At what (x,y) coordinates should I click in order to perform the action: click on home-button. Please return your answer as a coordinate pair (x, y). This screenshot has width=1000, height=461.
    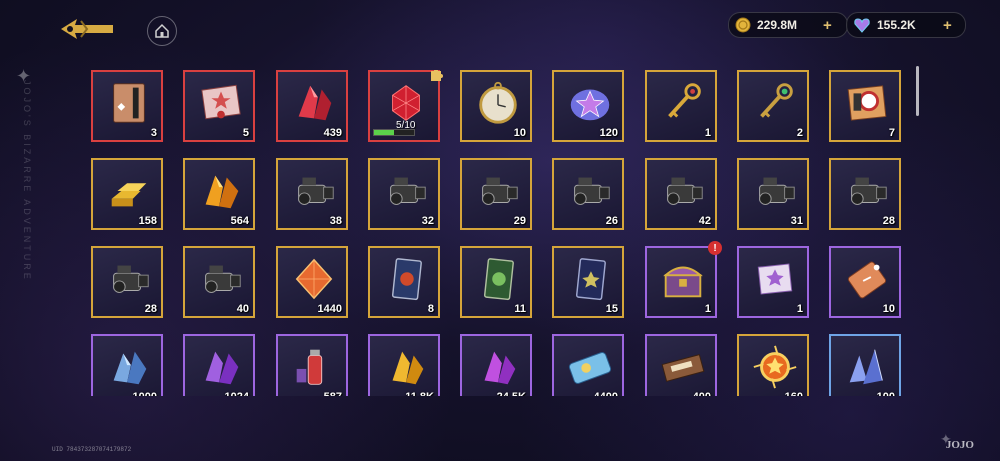
    Looking at the image, I should click on (162, 31).